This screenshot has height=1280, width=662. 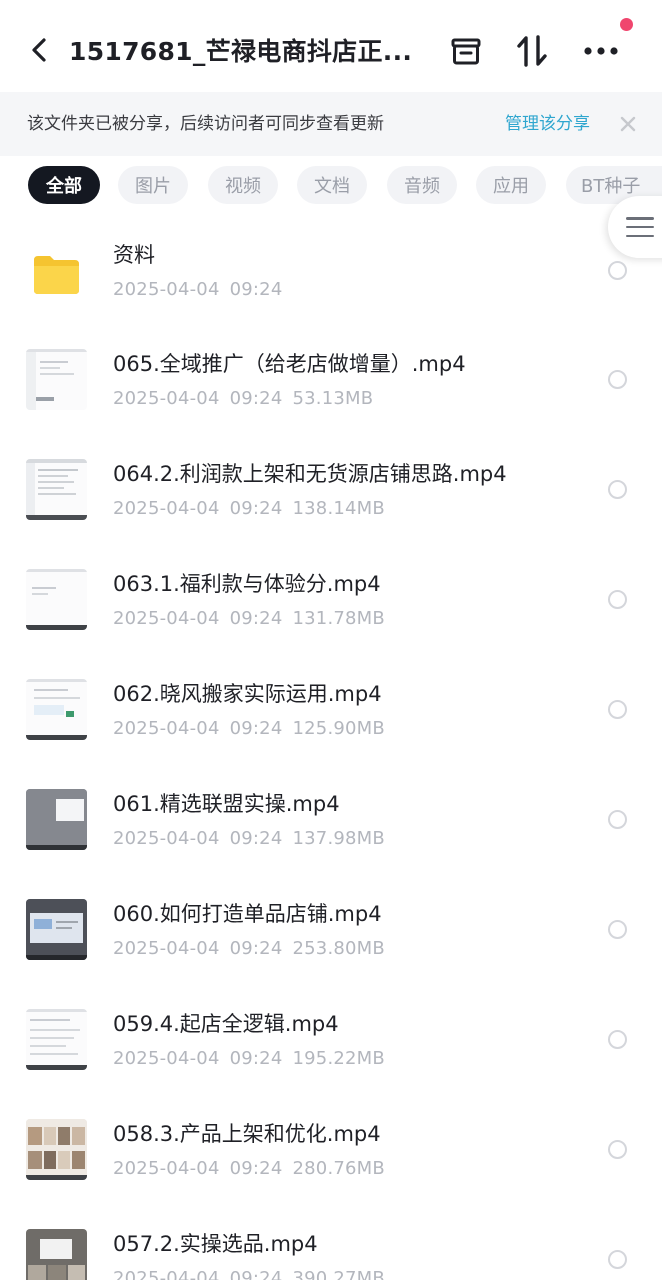 I want to click on filter-tabs: 全部 图片 视频 文档 音频 应用 BT种子, so click(x=331, y=187).